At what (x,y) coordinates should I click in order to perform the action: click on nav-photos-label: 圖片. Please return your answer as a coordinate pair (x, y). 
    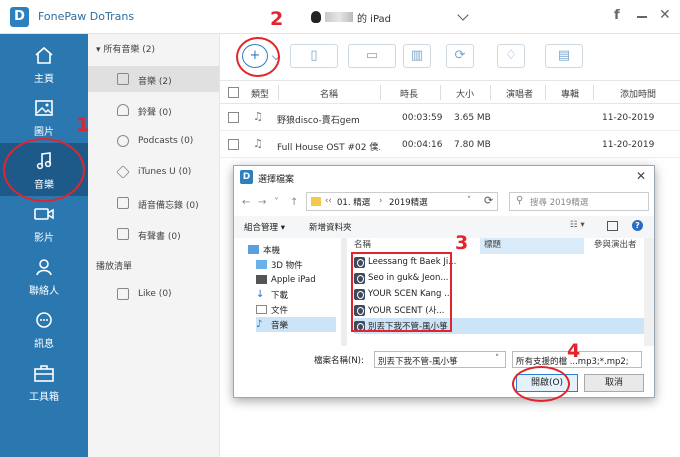
    Looking at the image, I should click on (44, 132).